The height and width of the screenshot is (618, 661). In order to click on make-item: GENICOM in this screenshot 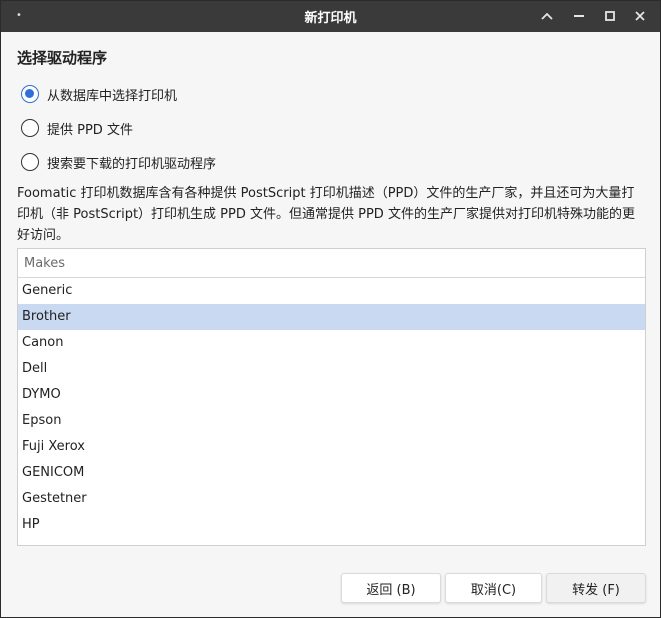, I will do `click(331, 473)`.